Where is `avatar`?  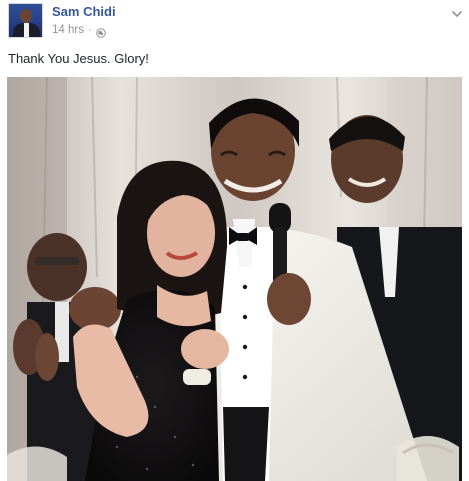 avatar is located at coordinates (25, 20).